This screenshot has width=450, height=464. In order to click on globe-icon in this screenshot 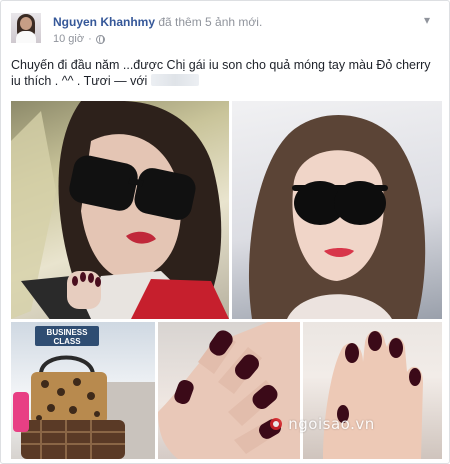, I will do `click(100, 39)`.